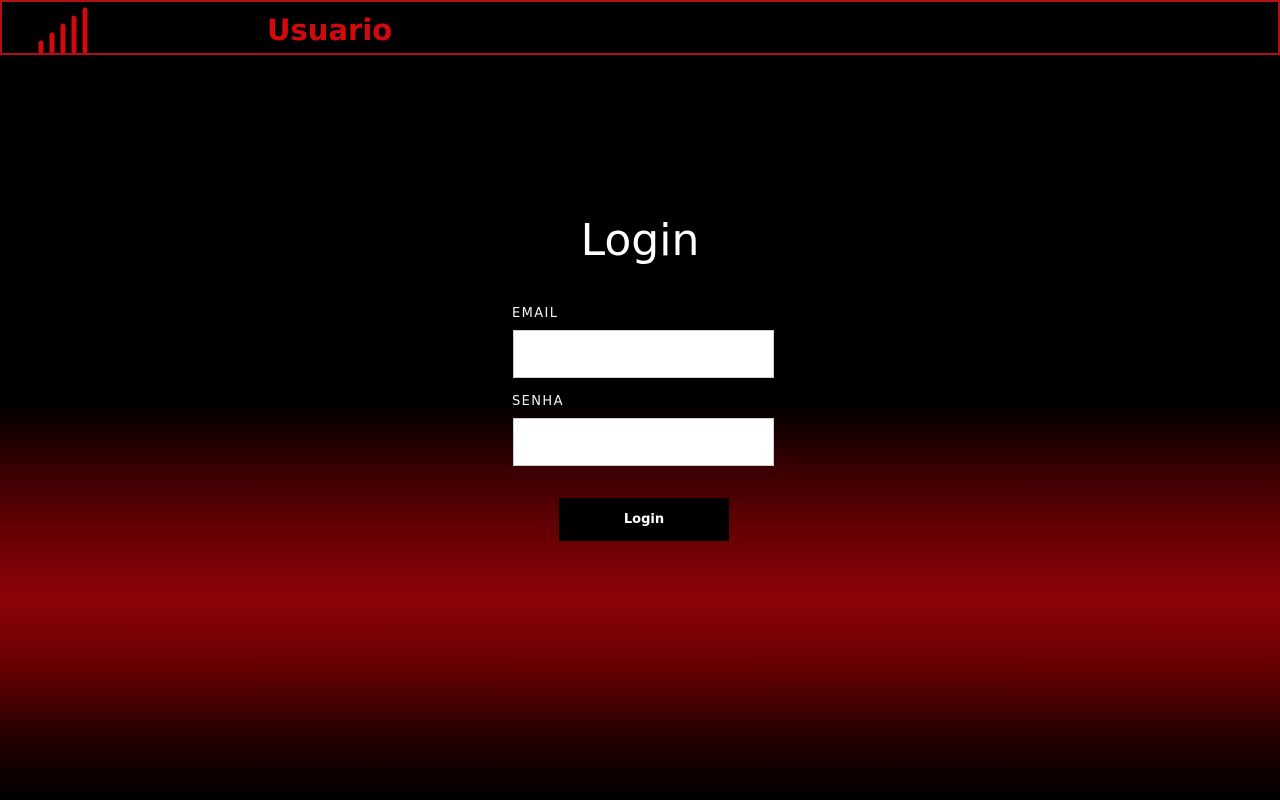 The width and height of the screenshot is (1280, 800). I want to click on password-label: SENHA, so click(538, 401).